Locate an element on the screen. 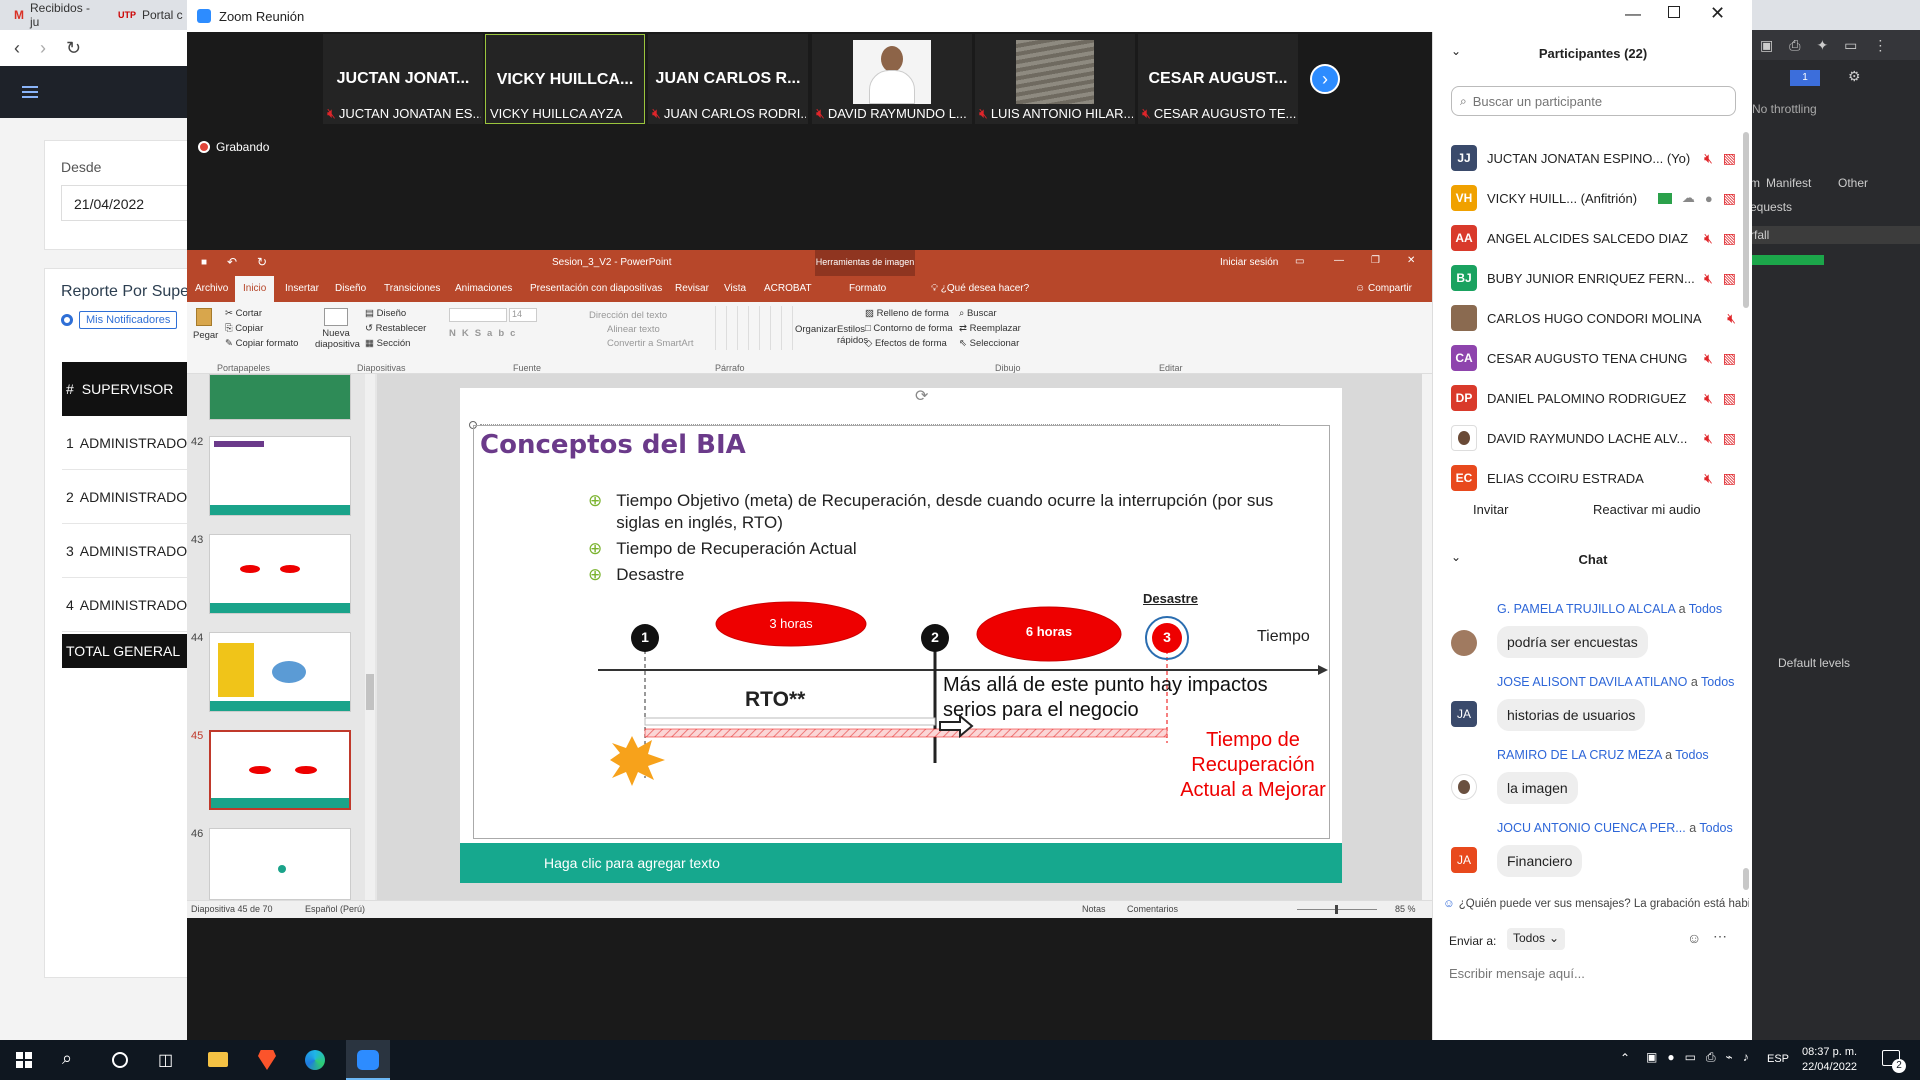 This screenshot has width=1920, height=1080. devtools-tab-other: Other is located at coordinates (1853, 183).